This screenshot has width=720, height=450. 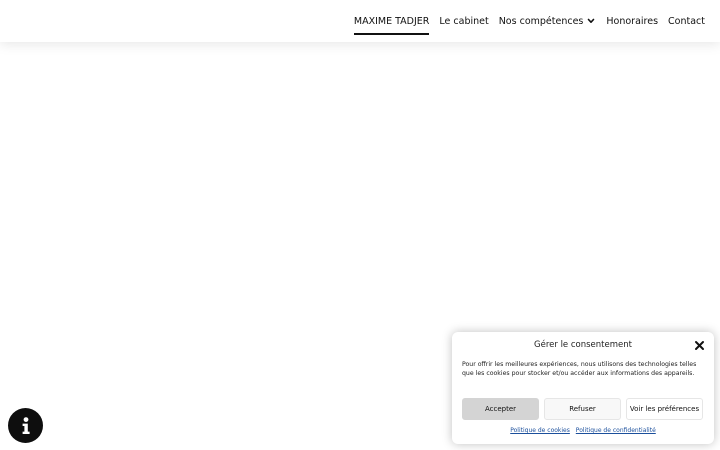 I want to click on nav-item-maxime-tadjer: MAXIME TADJER, so click(x=391, y=21).